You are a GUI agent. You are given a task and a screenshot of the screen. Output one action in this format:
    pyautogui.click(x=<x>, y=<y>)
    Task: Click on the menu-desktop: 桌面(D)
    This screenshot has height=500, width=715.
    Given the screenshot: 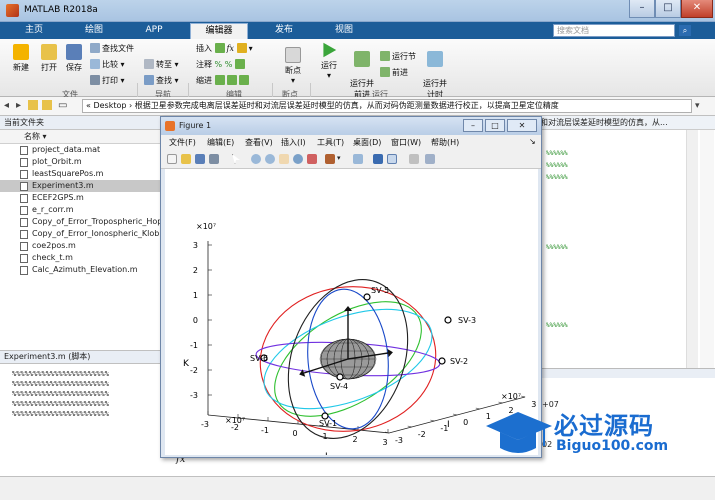 What is the action you would take?
    pyautogui.click(x=367, y=142)
    